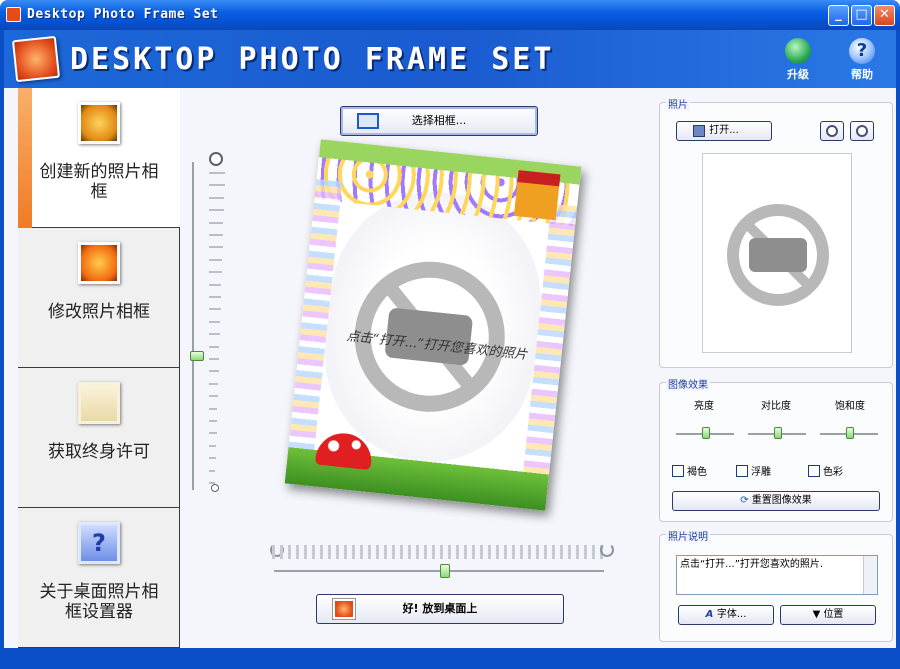 The width and height of the screenshot is (900, 669). What do you see at coordinates (445, 571) in the screenshot?
I see `rotation-slider-thumb` at bounding box center [445, 571].